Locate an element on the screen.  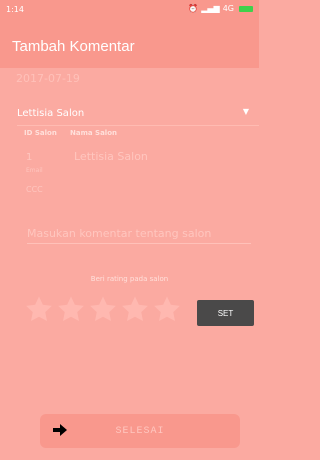
status-icons: ⏰ ▂▄▆ 4G is located at coordinates (220, 8).